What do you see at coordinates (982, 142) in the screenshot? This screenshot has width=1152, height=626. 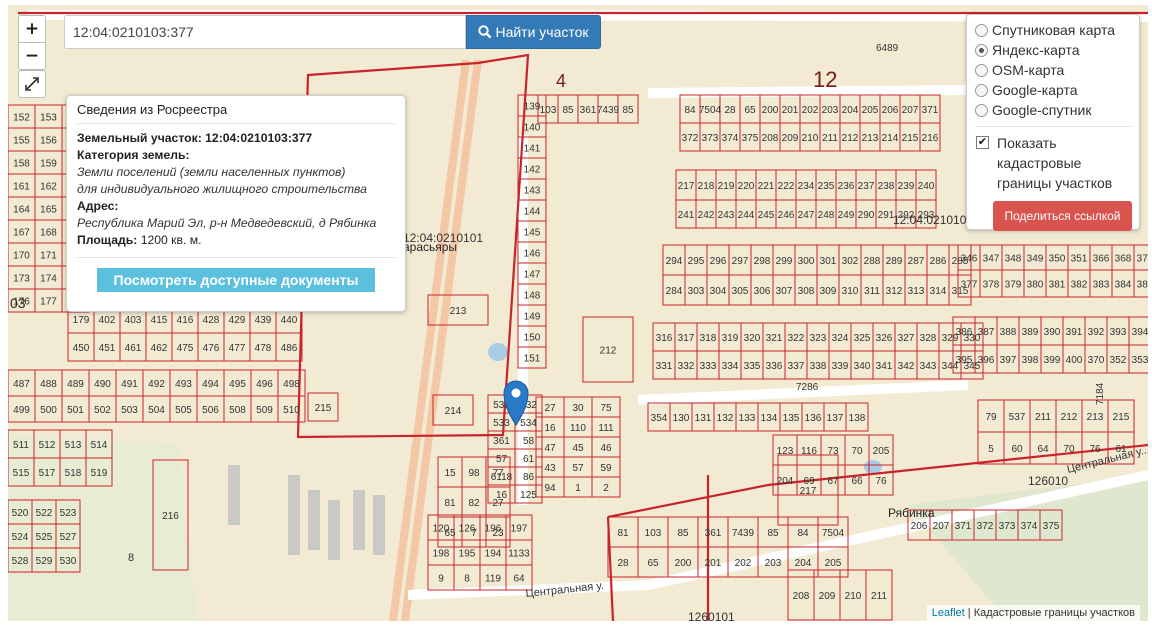 I see `cadastral-checkbox: ✔` at bounding box center [982, 142].